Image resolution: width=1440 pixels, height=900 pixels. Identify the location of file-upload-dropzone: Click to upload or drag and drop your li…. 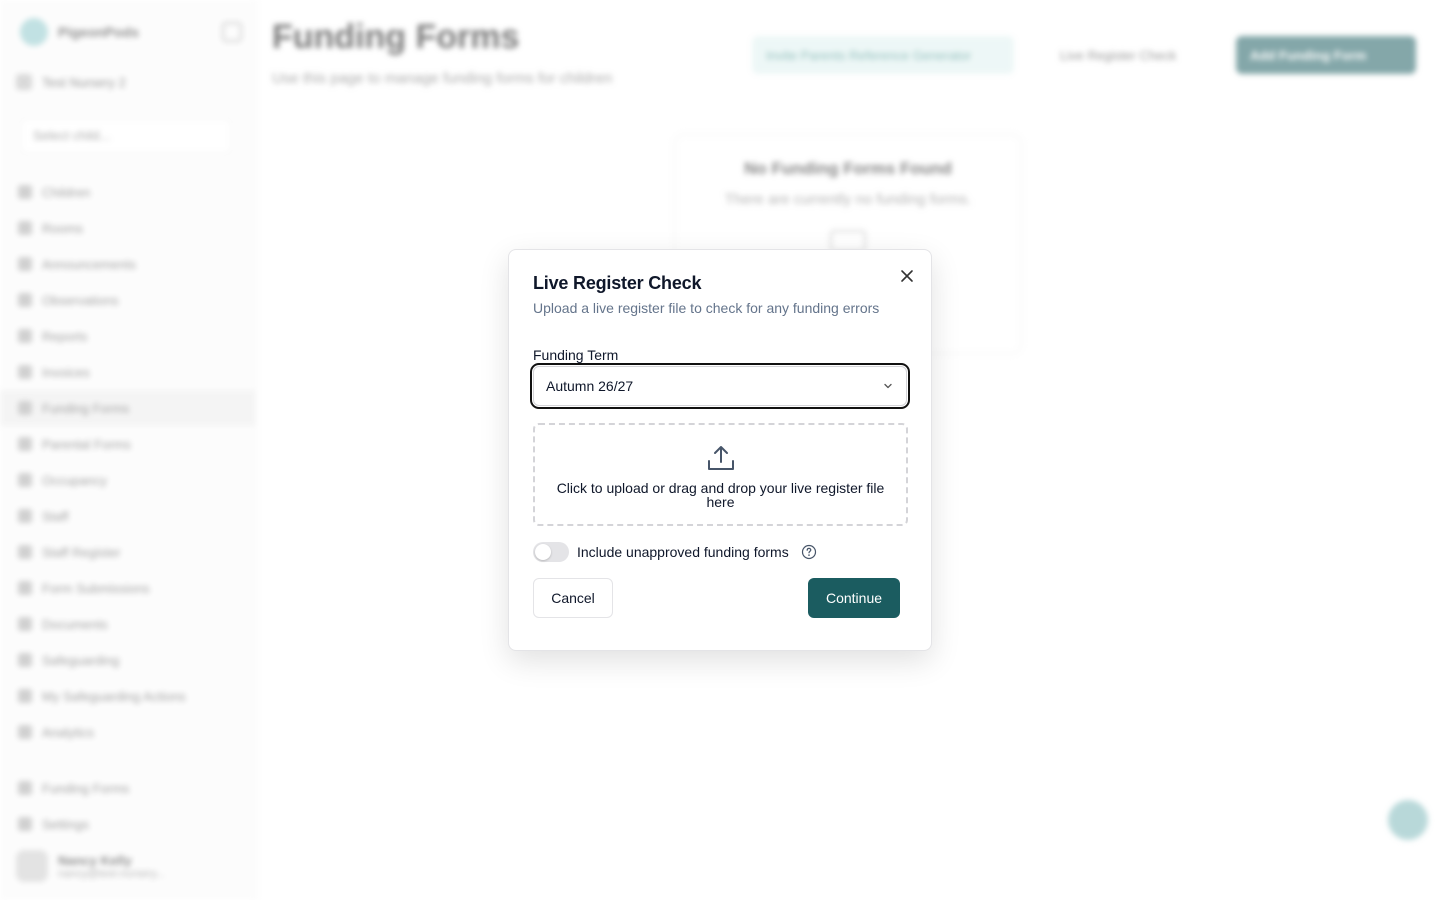
(720, 474).